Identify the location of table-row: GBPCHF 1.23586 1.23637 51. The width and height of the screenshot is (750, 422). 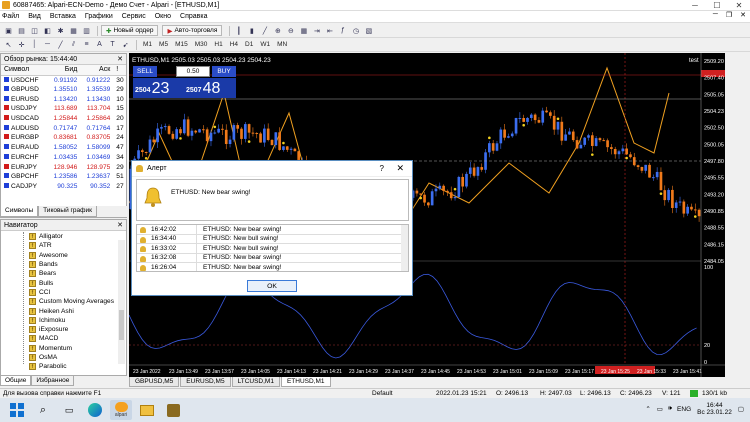
(63, 177).